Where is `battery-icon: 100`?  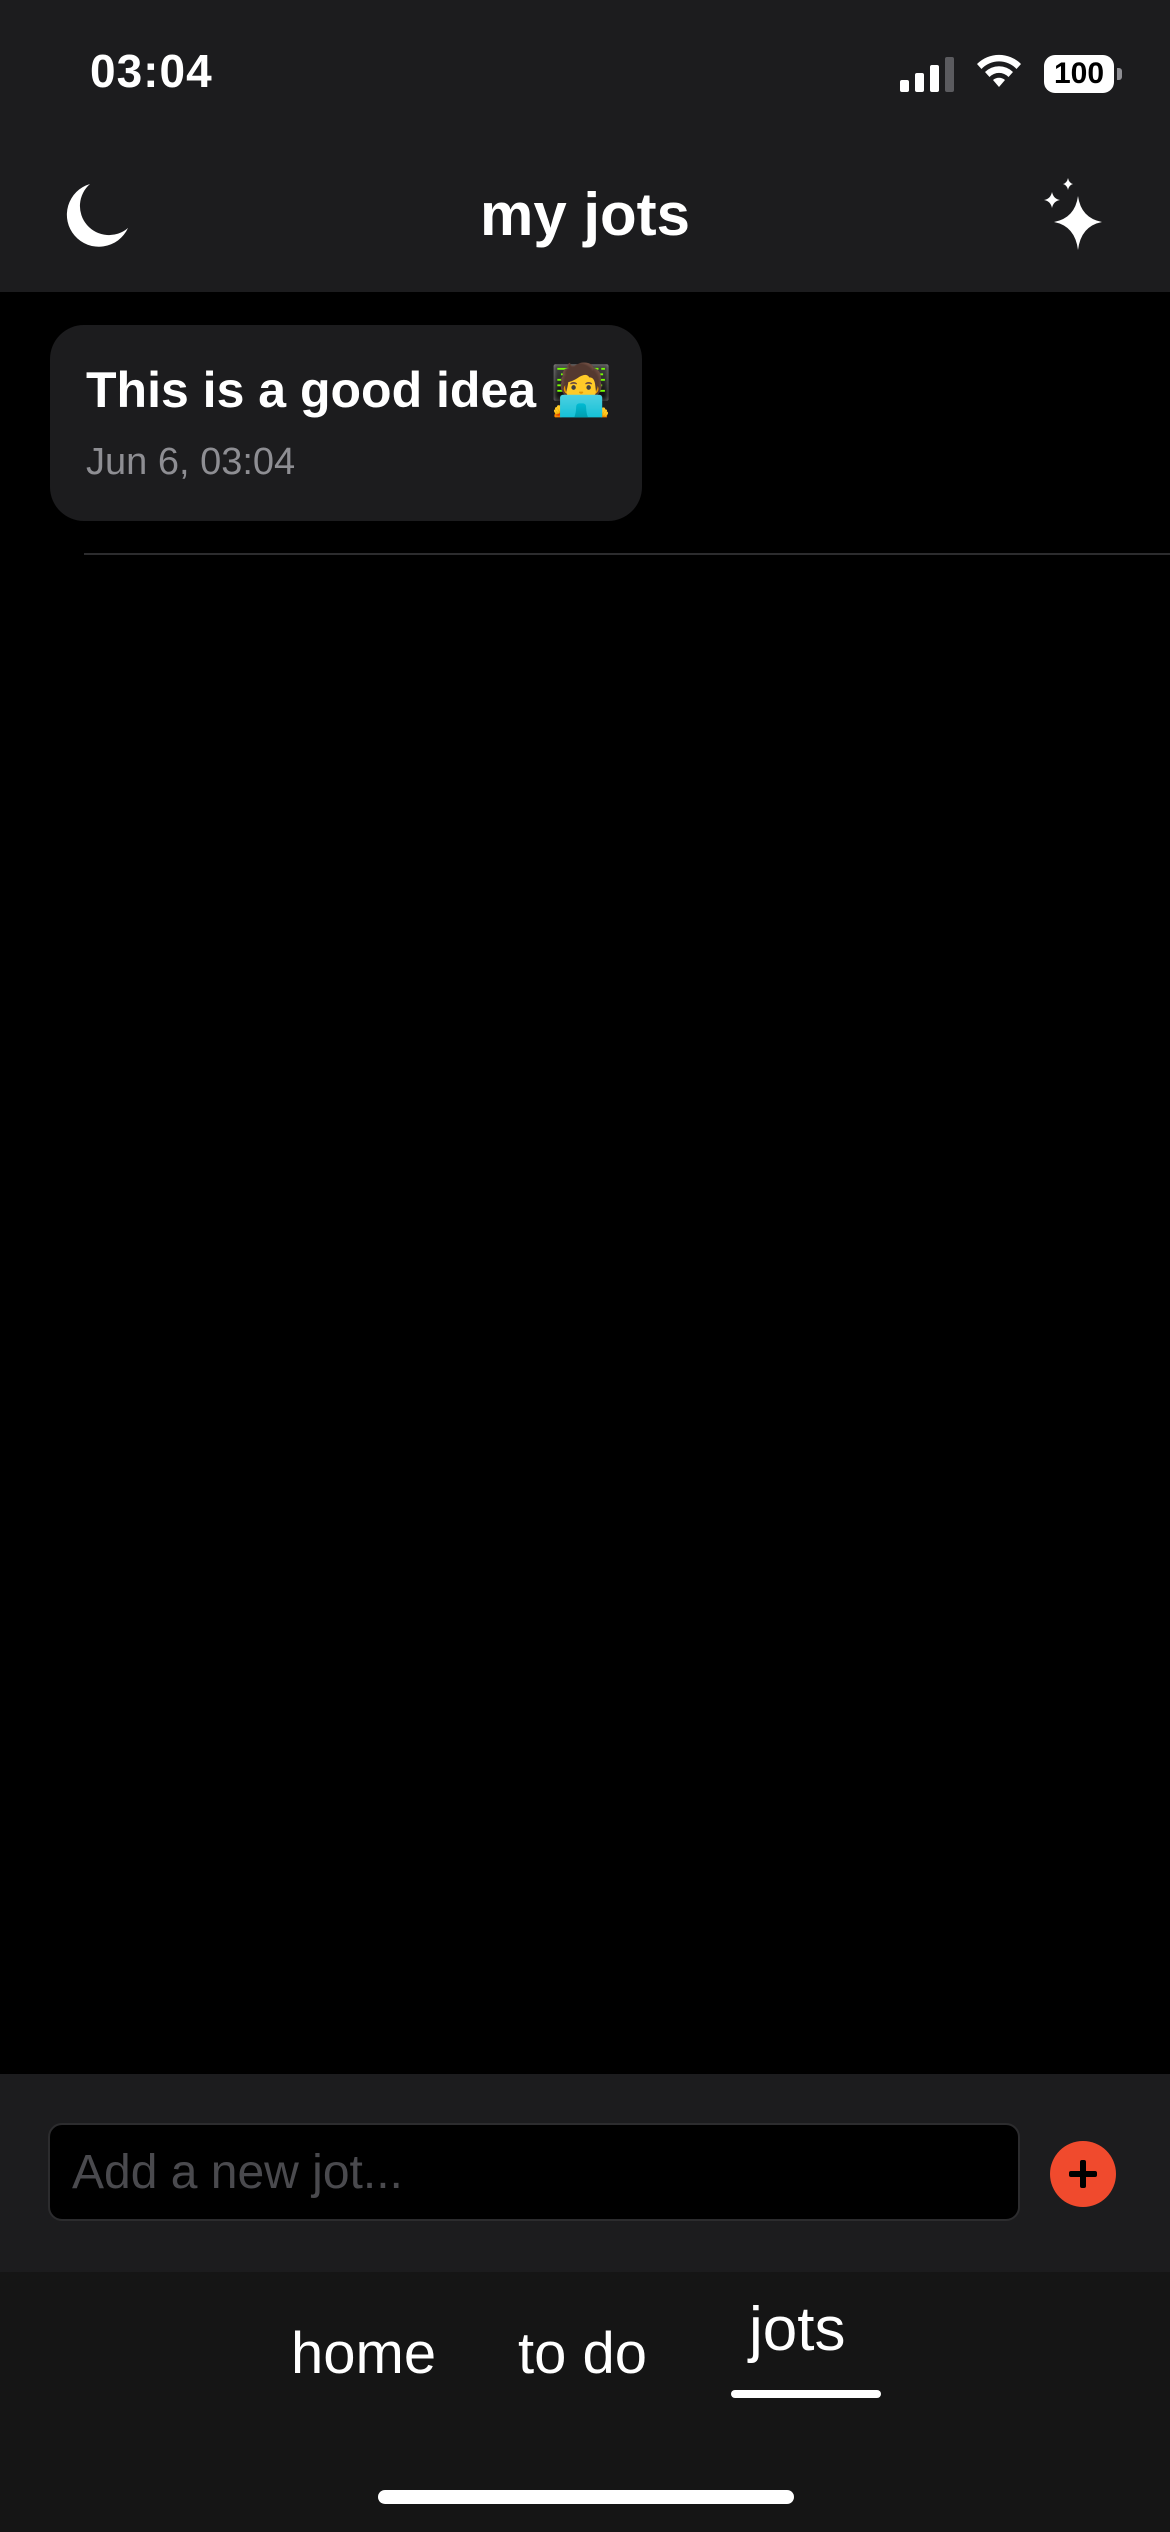
battery-icon: 100 is located at coordinates (1083, 74).